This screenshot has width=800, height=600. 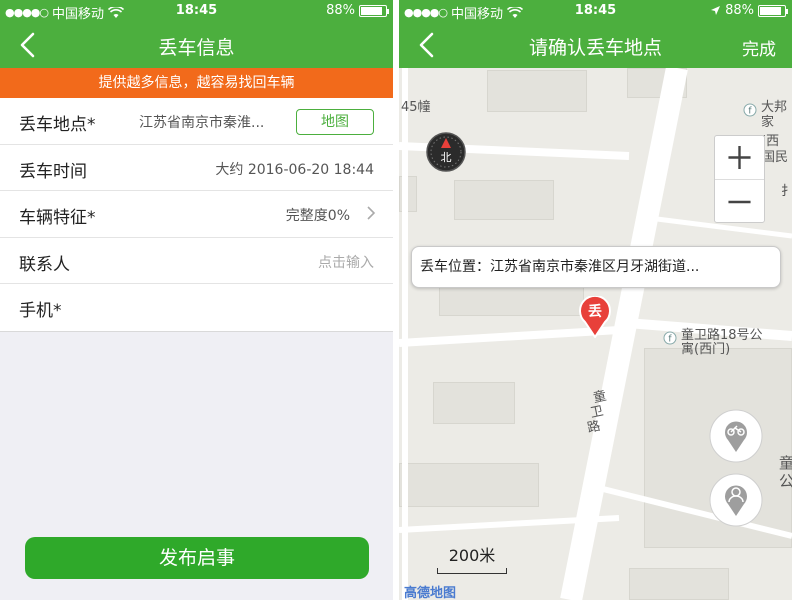 What do you see at coordinates (716, 10) in the screenshot?
I see `location-arrow-icon` at bounding box center [716, 10].